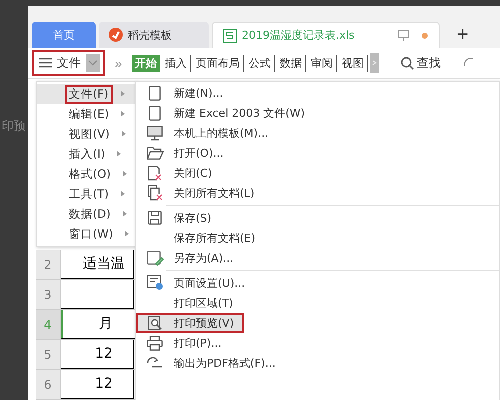  What do you see at coordinates (48, 354) in the screenshot?
I see `row-number: 5` at bounding box center [48, 354].